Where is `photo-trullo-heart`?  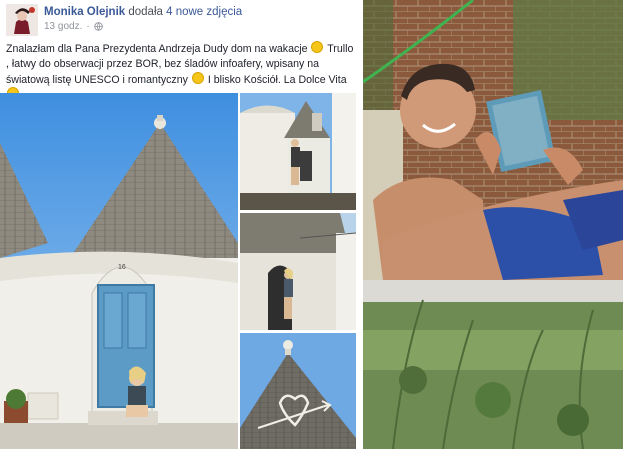
photo-trullo-heart is located at coordinates (298, 391).